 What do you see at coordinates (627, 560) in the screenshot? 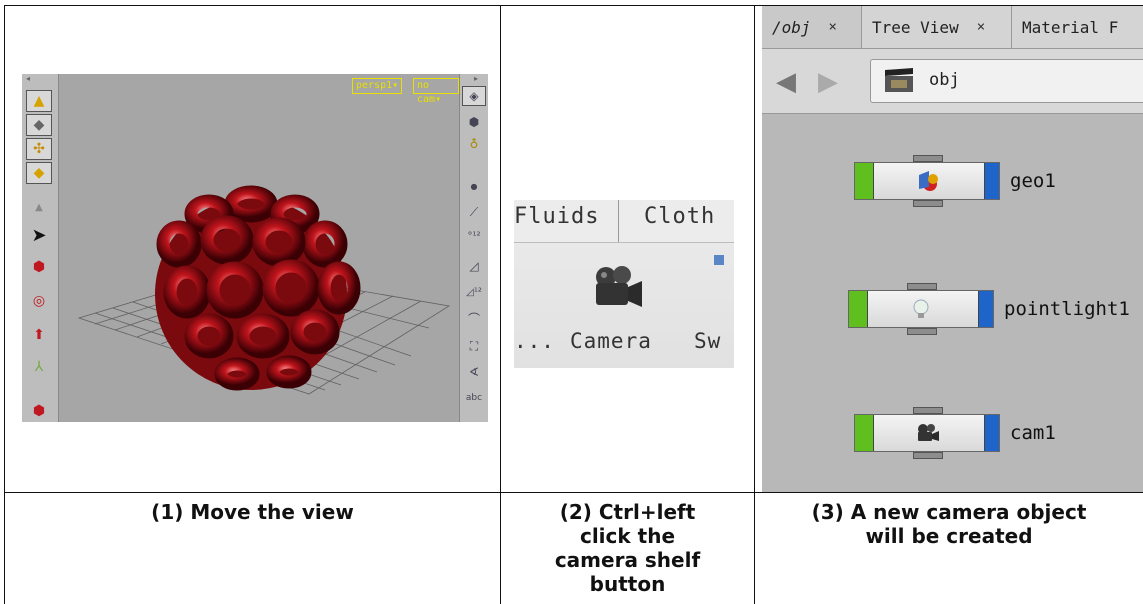
I see `caption-2-line-3: camera shelf` at bounding box center [627, 560].